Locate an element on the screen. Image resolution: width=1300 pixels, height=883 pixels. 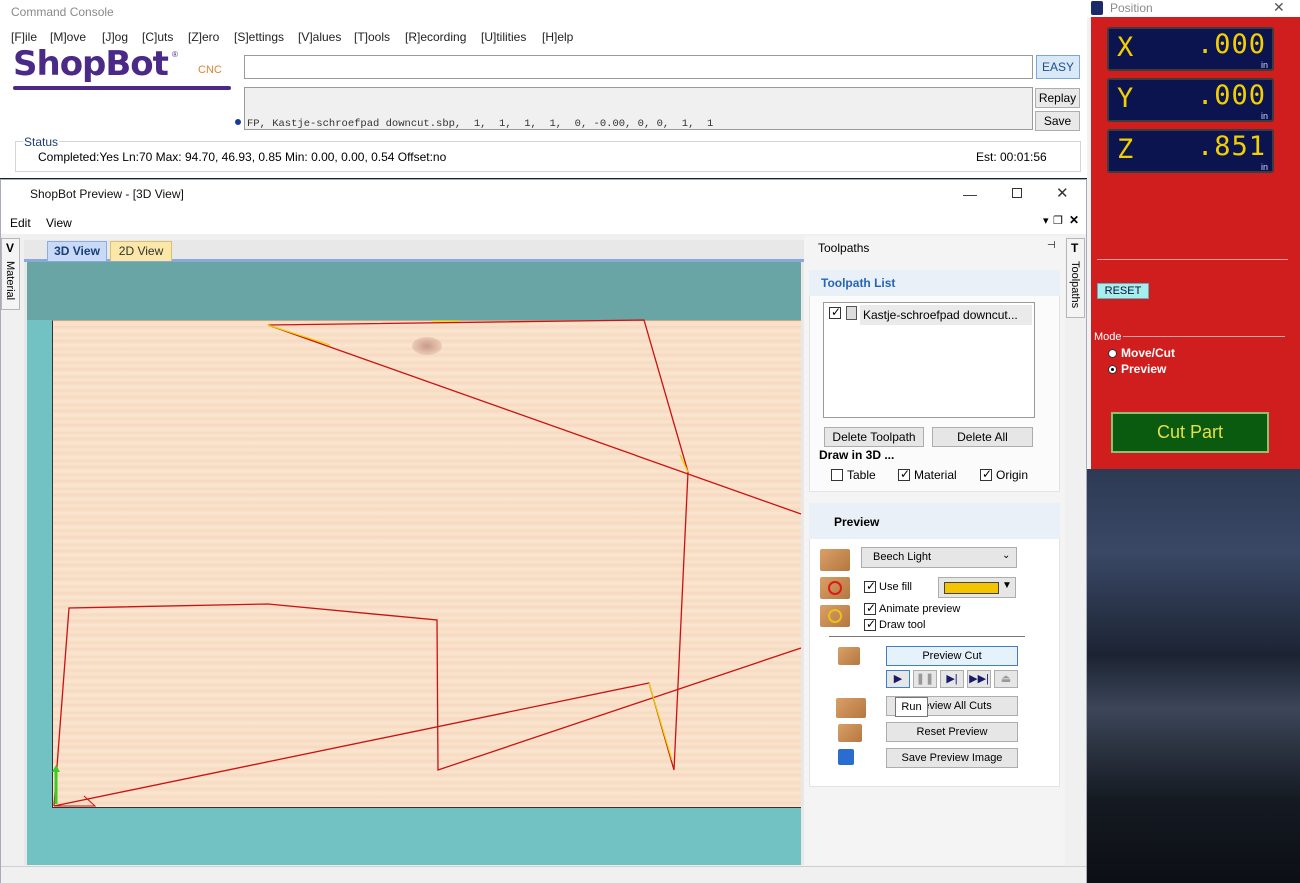
fill-color-picker: ▼ is located at coordinates (977, 587).